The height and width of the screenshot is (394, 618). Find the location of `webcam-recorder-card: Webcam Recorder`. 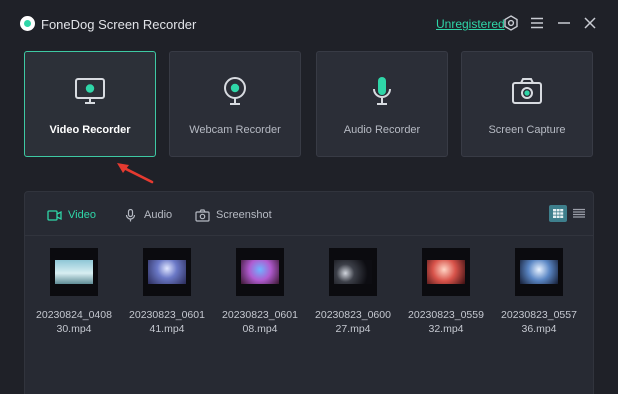

webcam-recorder-card: Webcam Recorder is located at coordinates (235, 104).